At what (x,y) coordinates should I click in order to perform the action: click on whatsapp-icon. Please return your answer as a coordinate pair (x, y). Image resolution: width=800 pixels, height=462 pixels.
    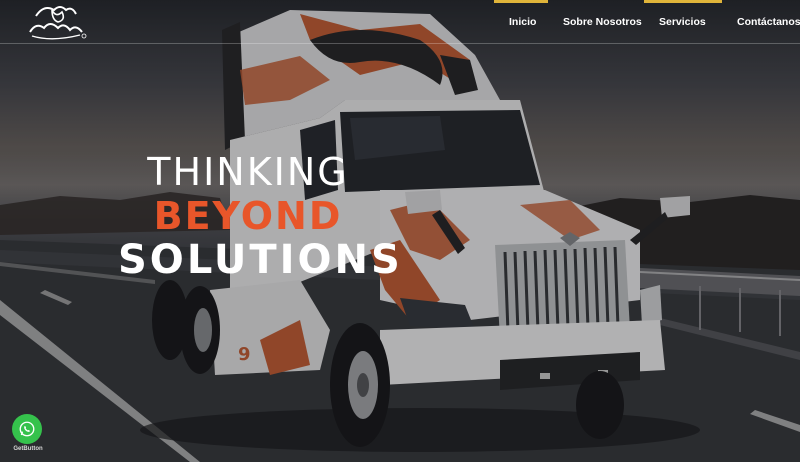
    Looking at the image, I should click on (27, 429).